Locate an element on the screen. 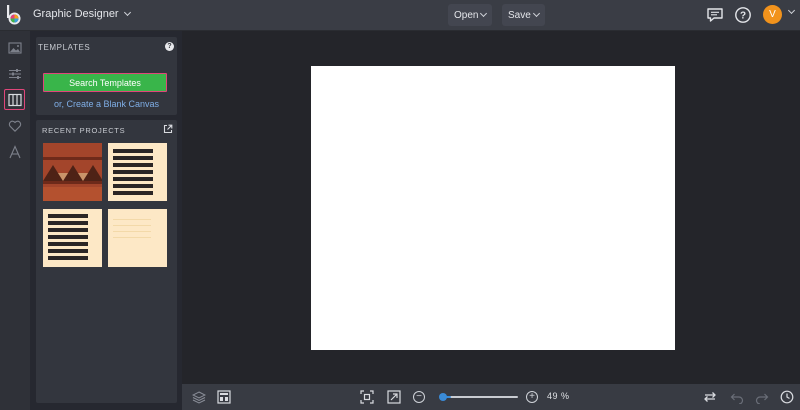 This screenshot has height=410, width=800. layout-grid-icon is located at coordinates (224, 397).